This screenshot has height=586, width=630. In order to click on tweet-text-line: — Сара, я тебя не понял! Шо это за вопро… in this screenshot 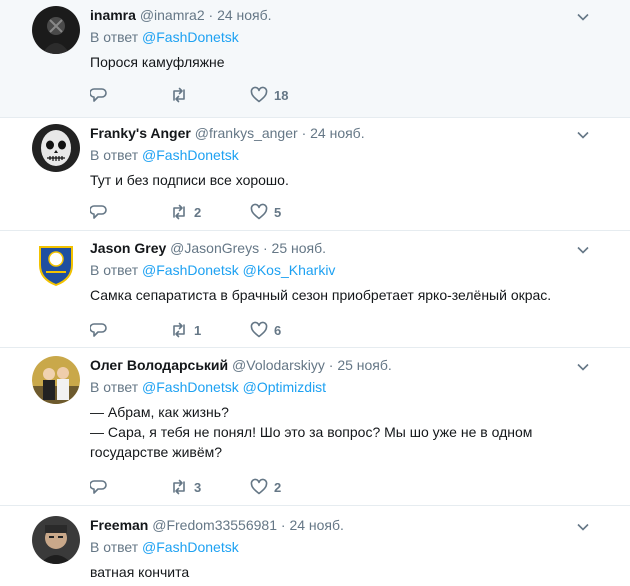, I will do `click(311, 442)`.